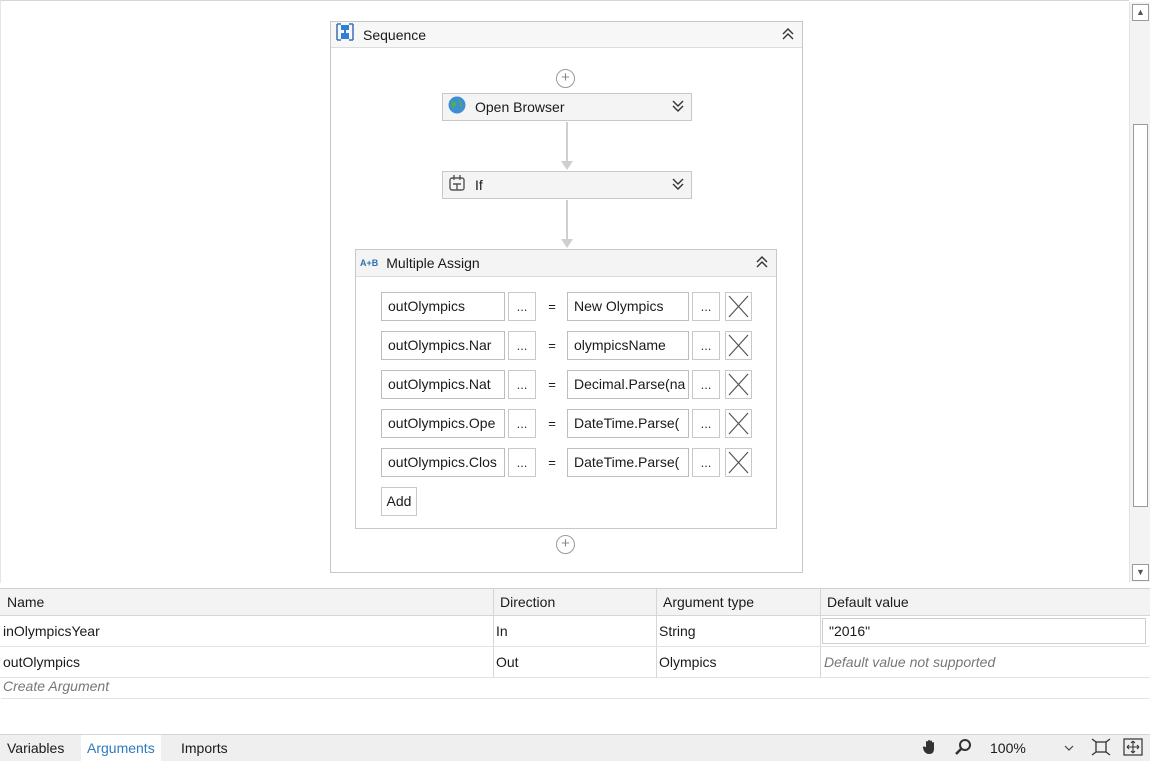  Describe the element at coordinates (575, 747) in the screenshot. I see `designer-bottom-bar: Variables Arguments Imports 100%` at that location.